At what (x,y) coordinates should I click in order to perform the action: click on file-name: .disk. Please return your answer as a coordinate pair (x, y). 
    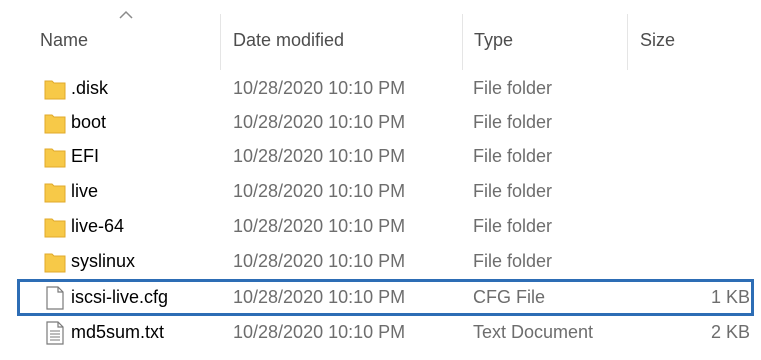
    Looking at the image, I should click on (90, 88).